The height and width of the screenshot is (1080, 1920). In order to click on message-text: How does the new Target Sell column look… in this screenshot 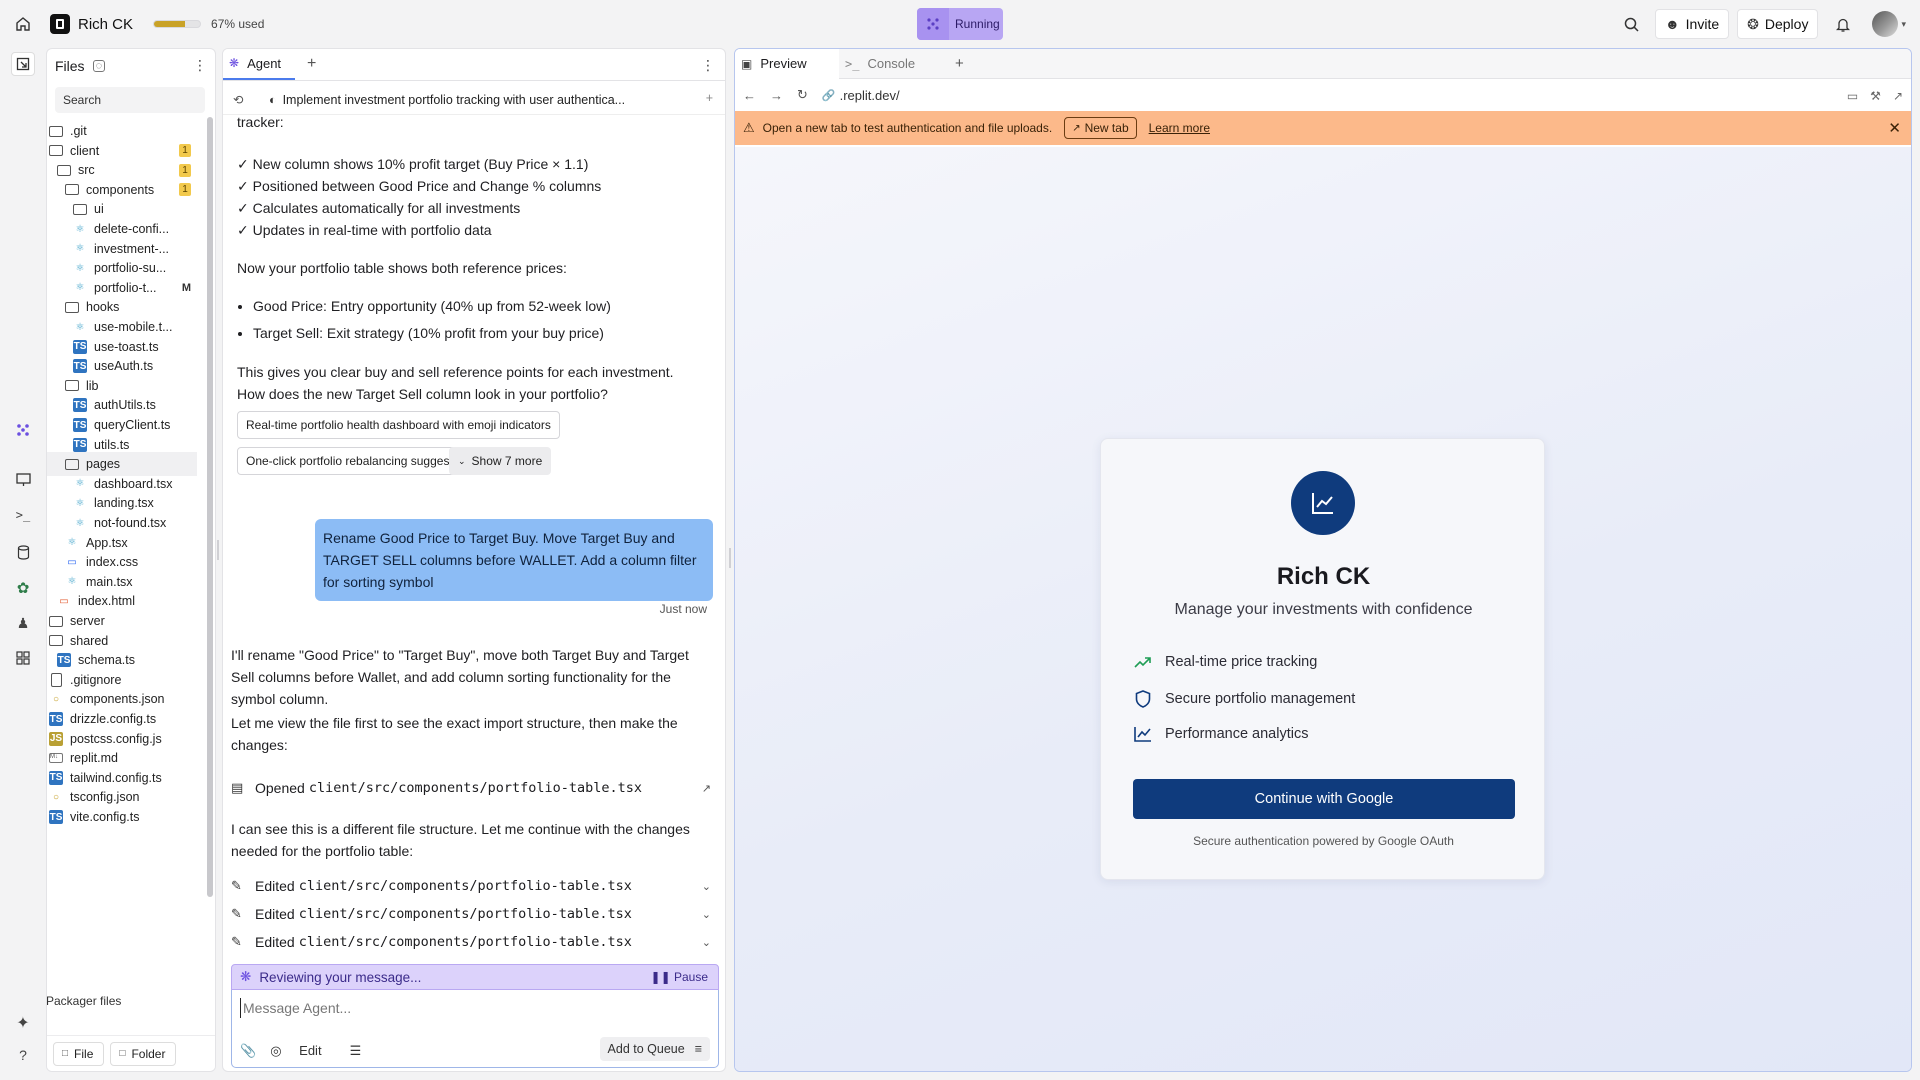, I will do `click(422, 394)`.